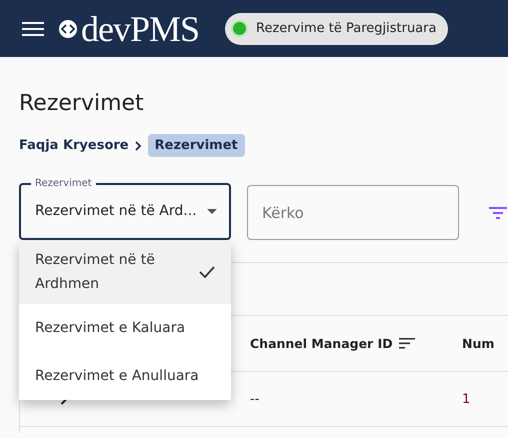 Image resolution: width=508 pixels, height=438 pixels. I want to click on breadcrumb-link: Faqja Kryesore, so click(74, 145).